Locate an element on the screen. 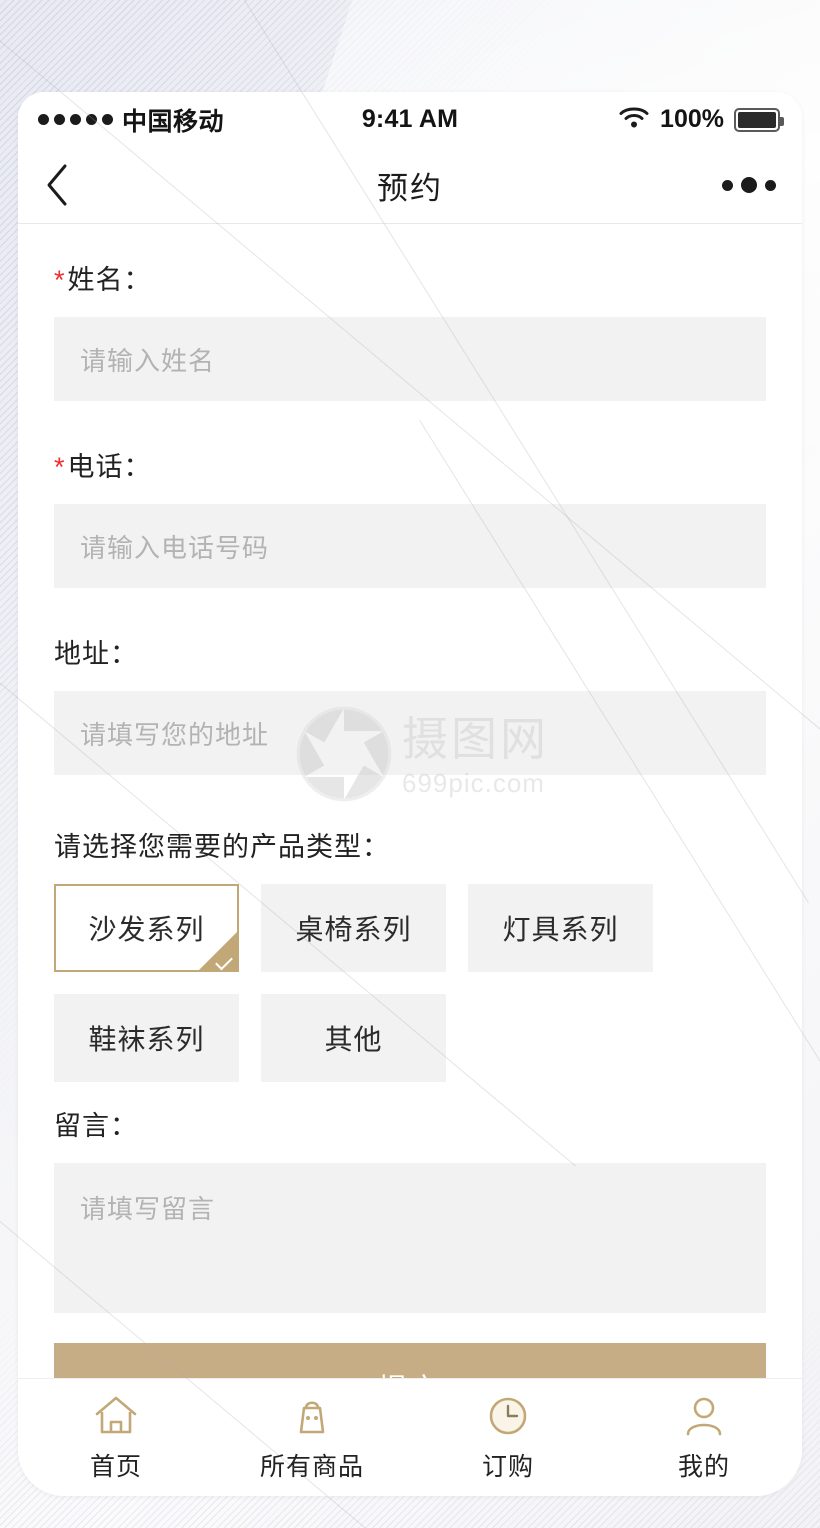 The height and width of the screenshot is (1528, 820). battery-percent-label: 100% is located at coordinates (692, 119).